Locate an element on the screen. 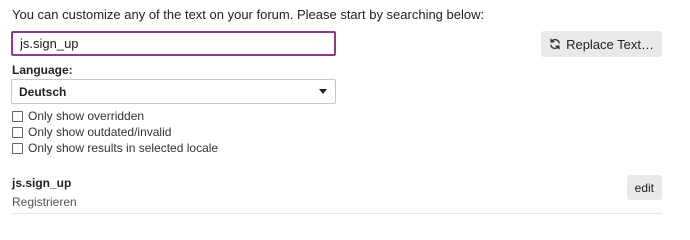 The image size is (690, 240). filter-selected-locale-label: Only show results in selected locale is located at coordinates (123, 148).